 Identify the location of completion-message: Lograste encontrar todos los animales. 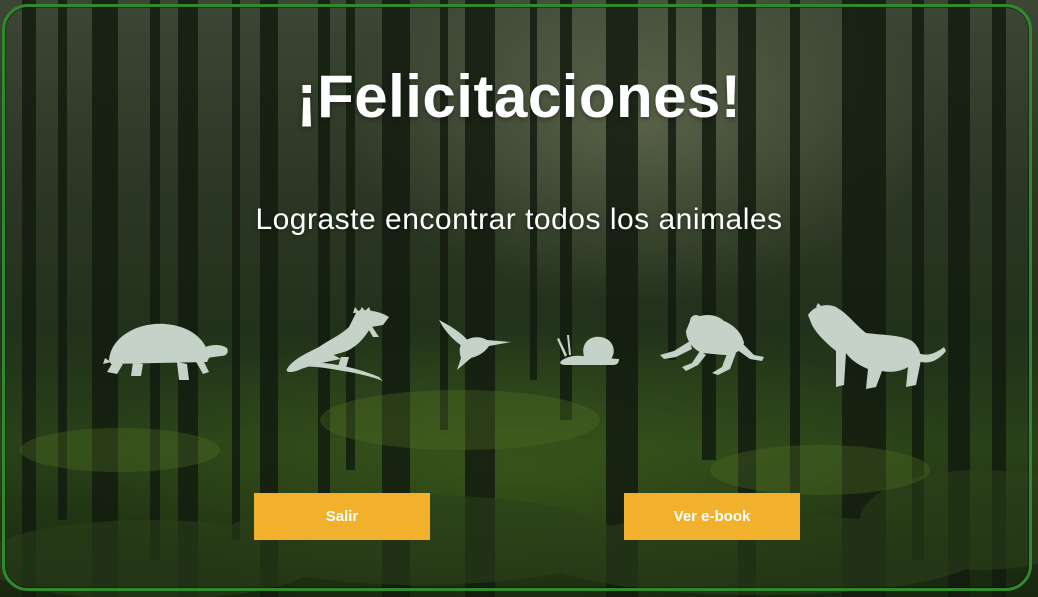
(519, 219).